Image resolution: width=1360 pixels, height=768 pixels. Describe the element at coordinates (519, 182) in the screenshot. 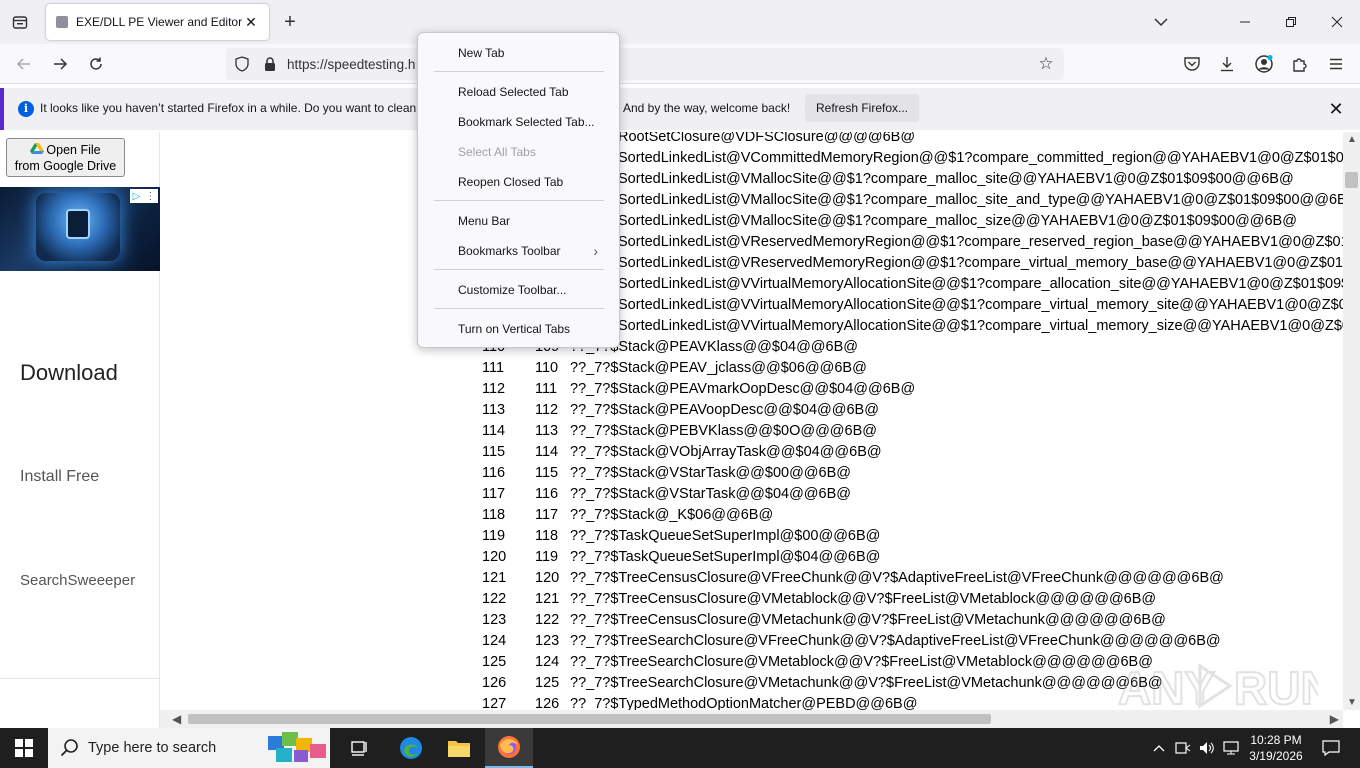

I see `menu-item-reopen-closed-tab: Reopen Closed Tab` at that location.